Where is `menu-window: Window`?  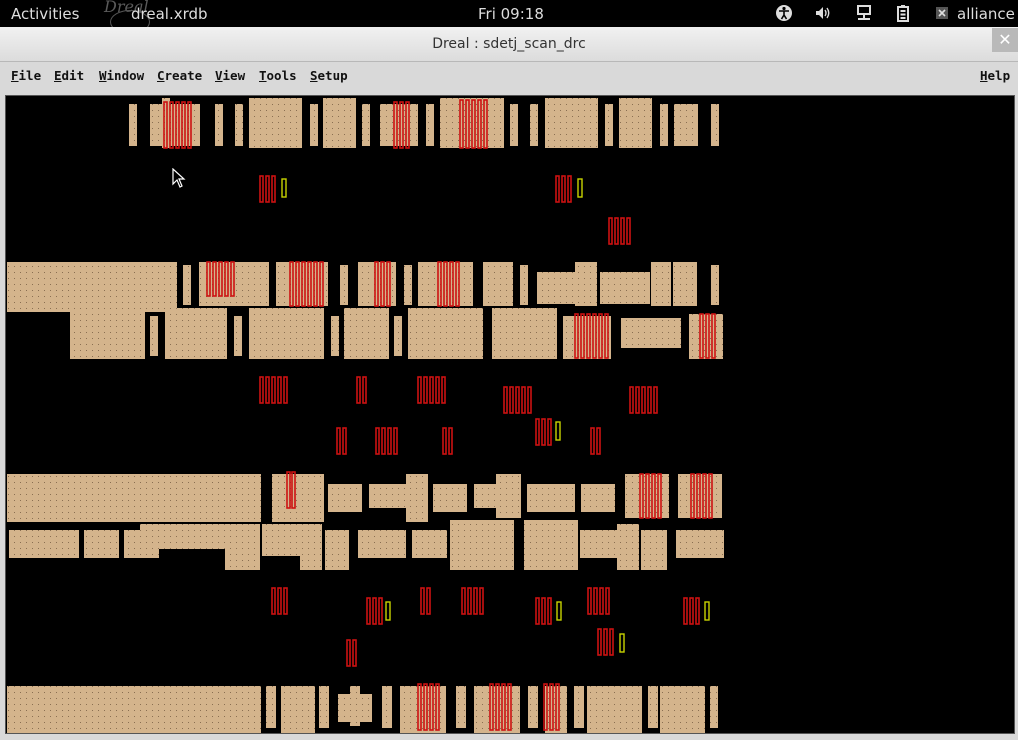 menu-window: Window is located at coordinates (121, 75).